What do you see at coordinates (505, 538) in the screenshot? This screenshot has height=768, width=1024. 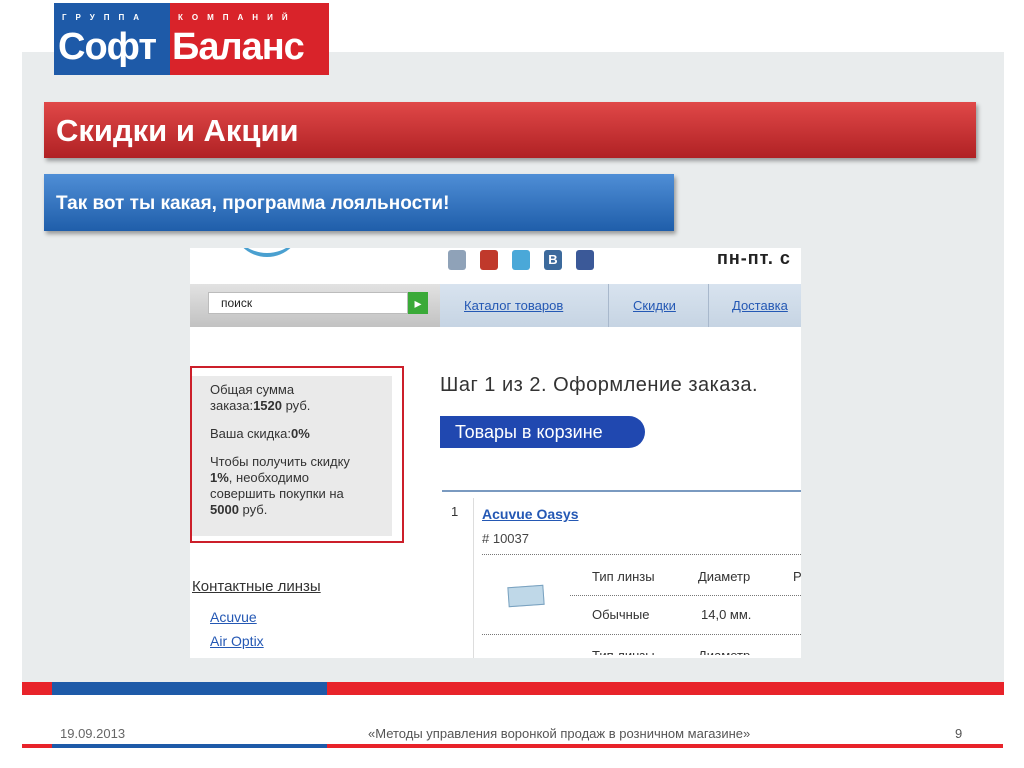 I see `product-sku: # 10037` at bounding box center [505, 538].